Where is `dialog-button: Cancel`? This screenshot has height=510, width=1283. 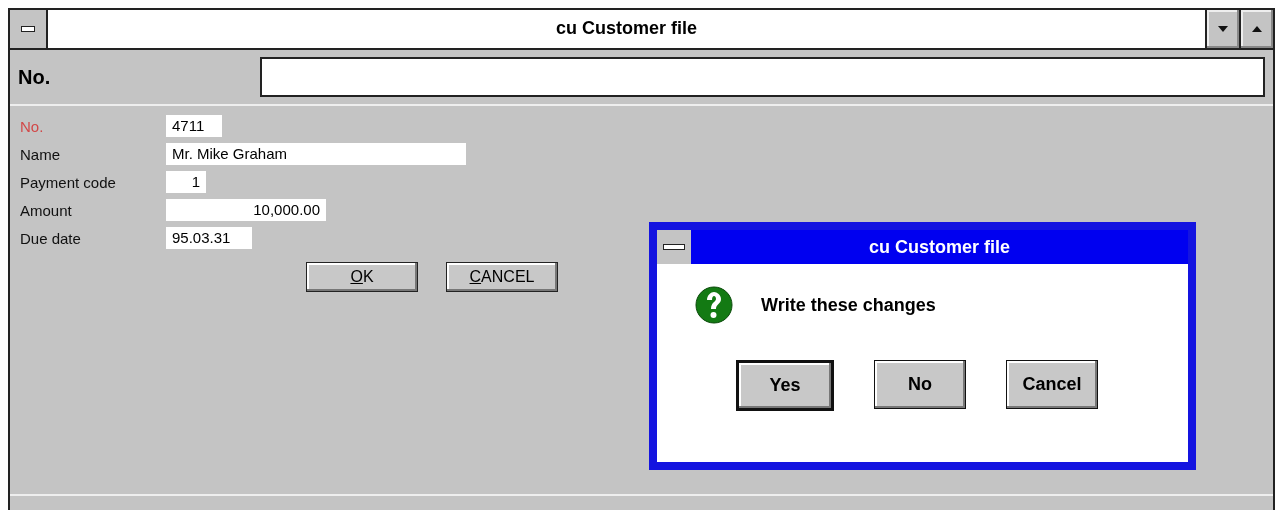 dialog-button: Cancel is located at coordinates (1052, 384).